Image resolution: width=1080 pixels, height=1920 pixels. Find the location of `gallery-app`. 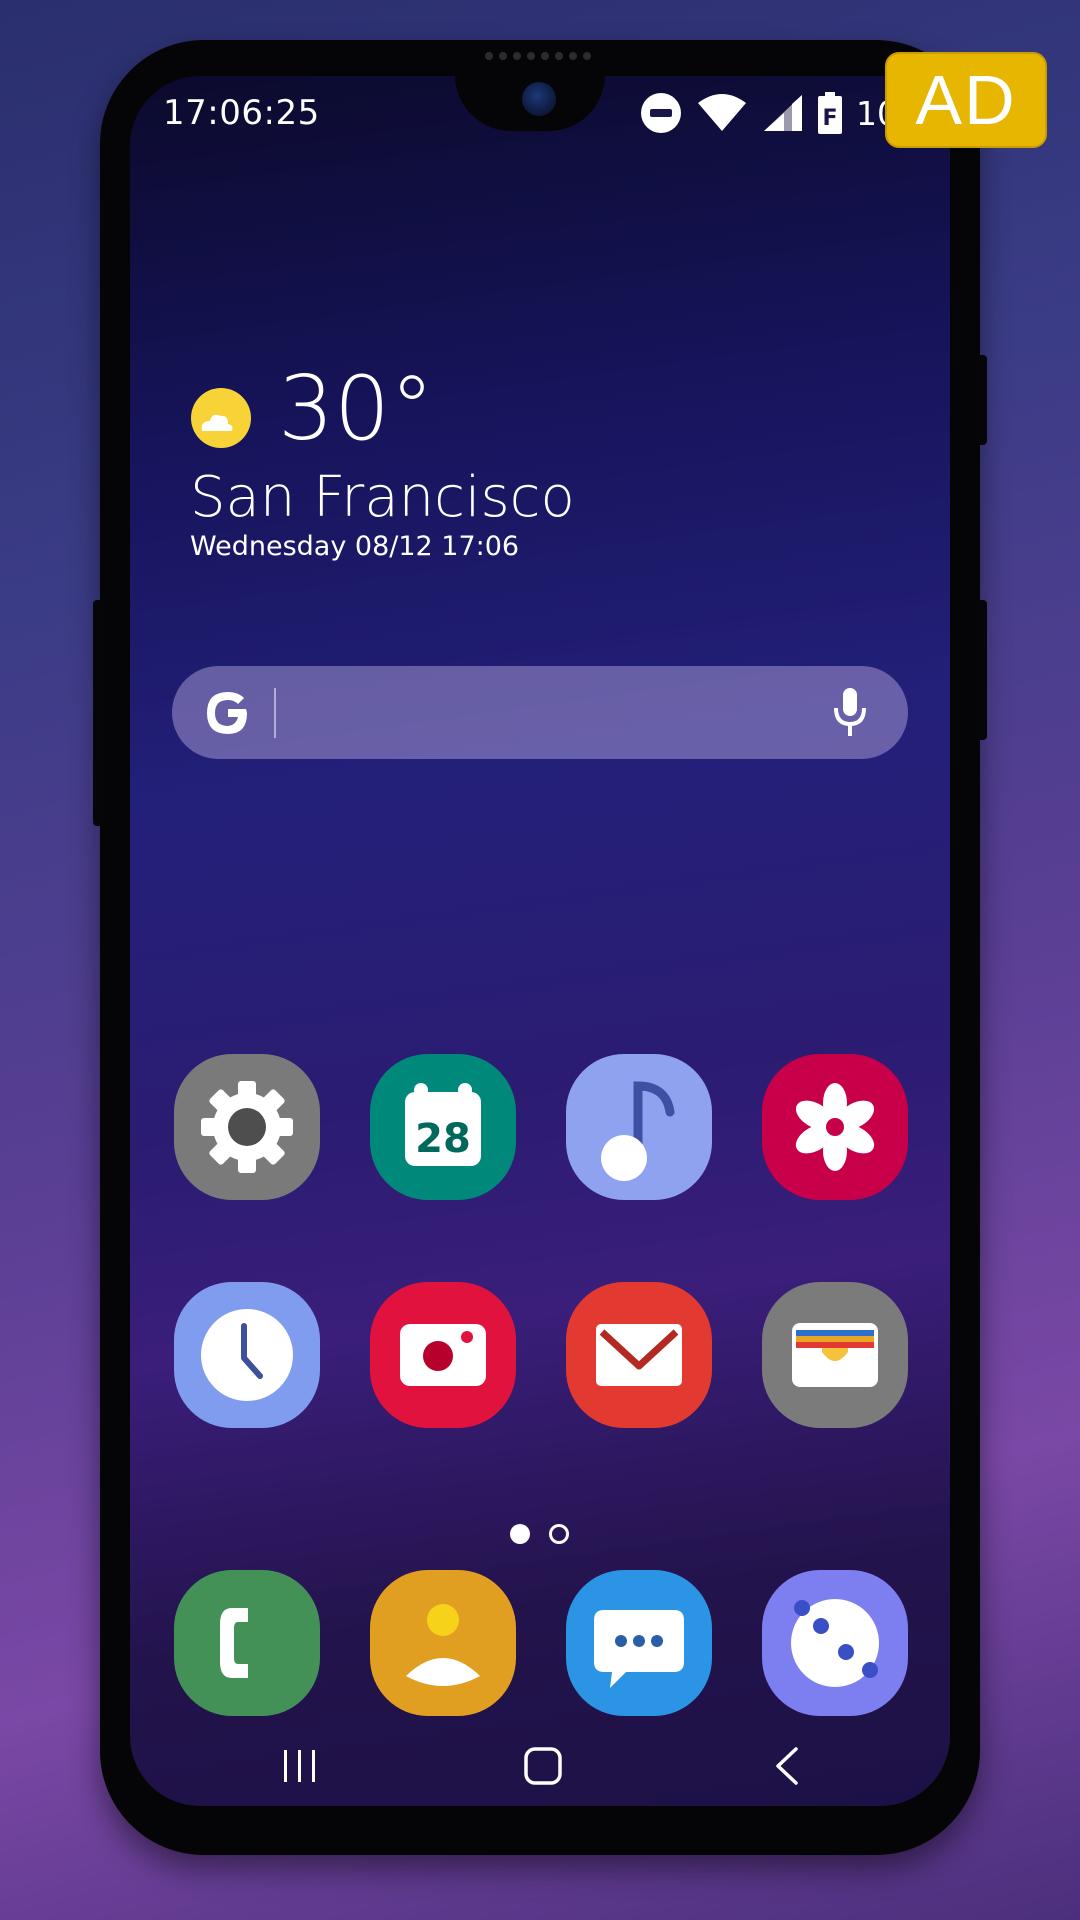

gallery-app is located at coordinates (835, 1127).